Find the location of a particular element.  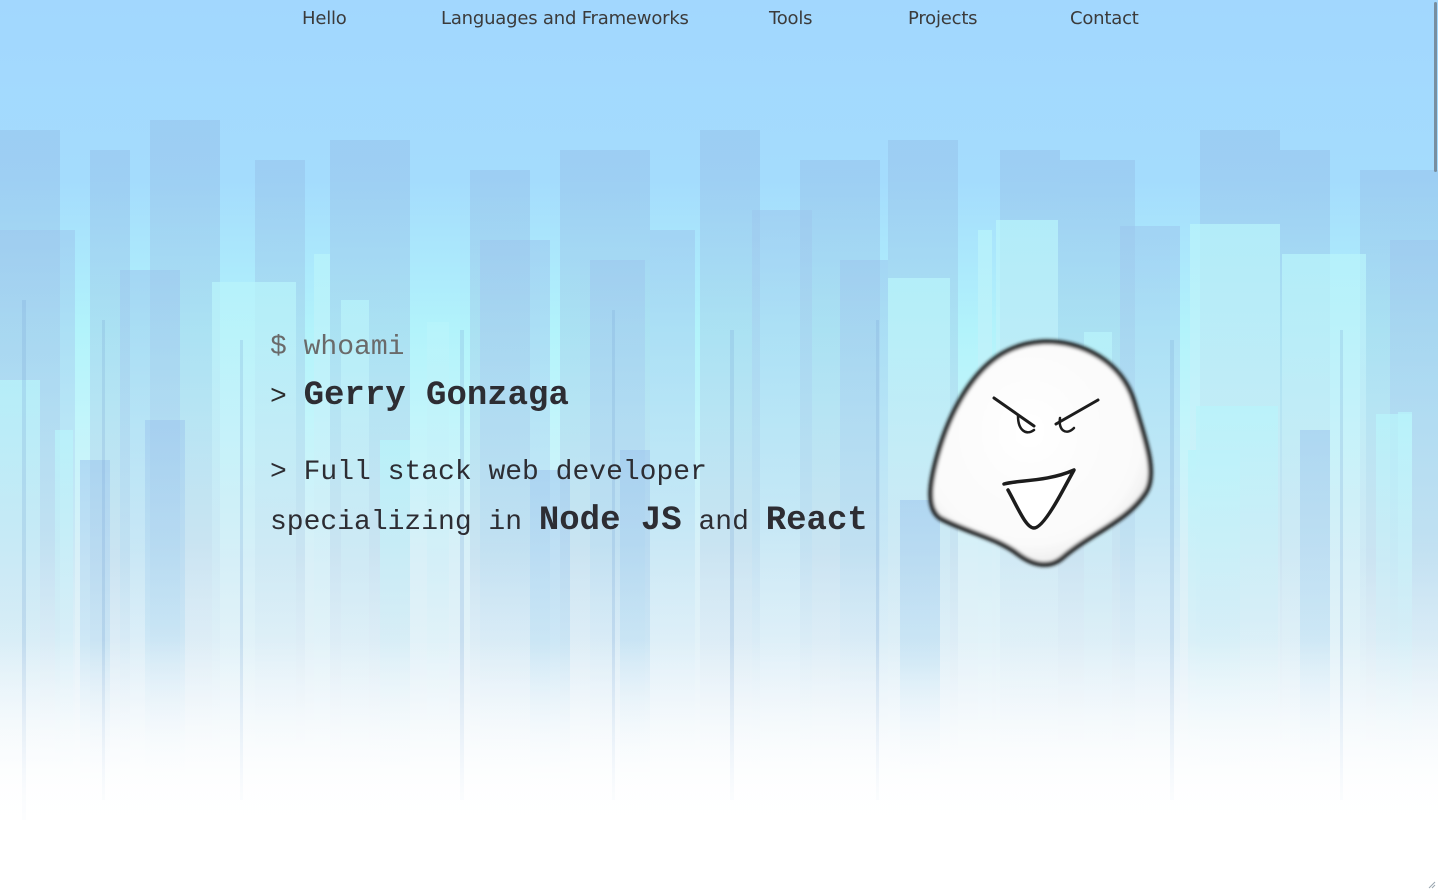

vertical-scrollbar is located at coordinates (1435, 445).